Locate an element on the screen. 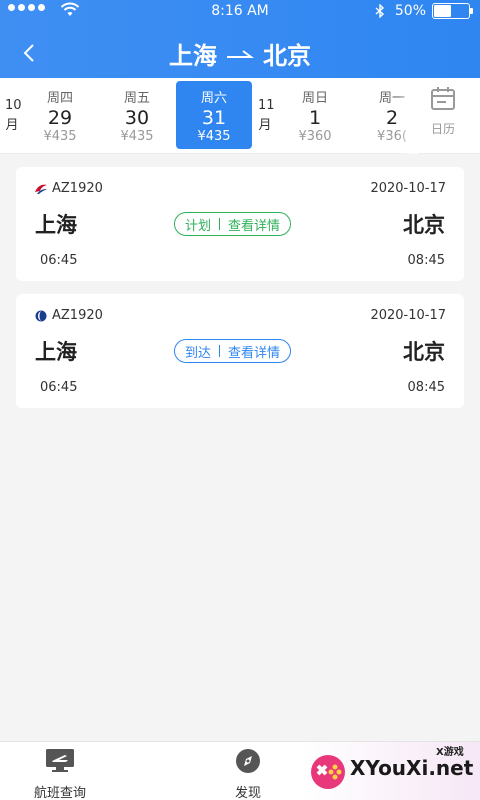 The width and height of the screenshot is (480, 800). china-southern-logo-icon is located at coordinates (41, 315).